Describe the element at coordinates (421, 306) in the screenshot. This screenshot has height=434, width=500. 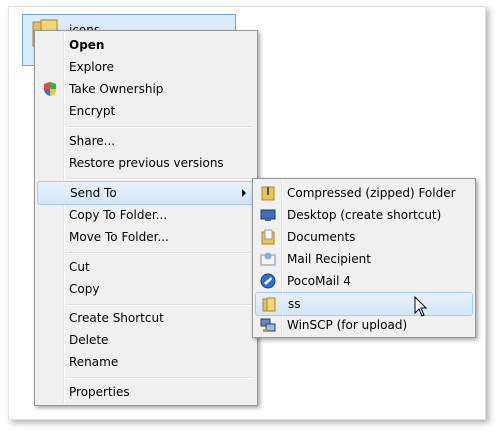
I see `mouse-pointer-icon` at that location.